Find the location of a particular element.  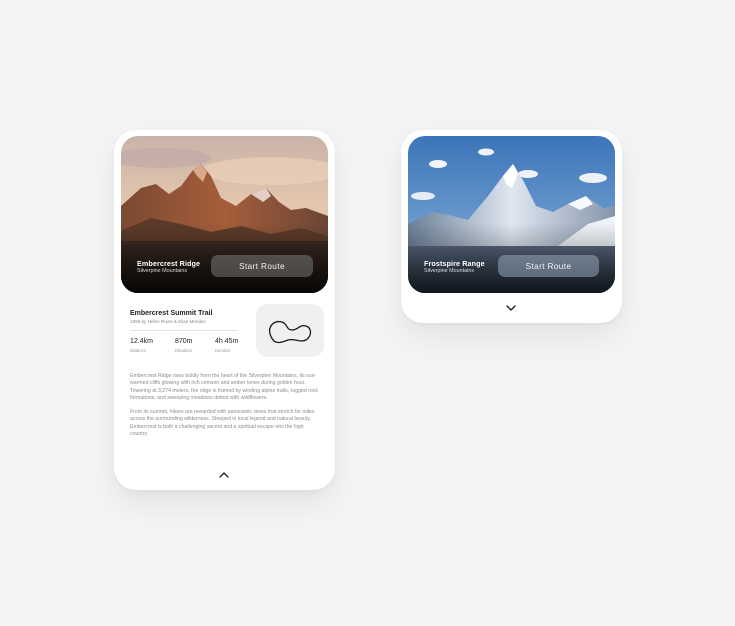

stat-duration: 4h 45m Duration is located at coordinates (226, 345).